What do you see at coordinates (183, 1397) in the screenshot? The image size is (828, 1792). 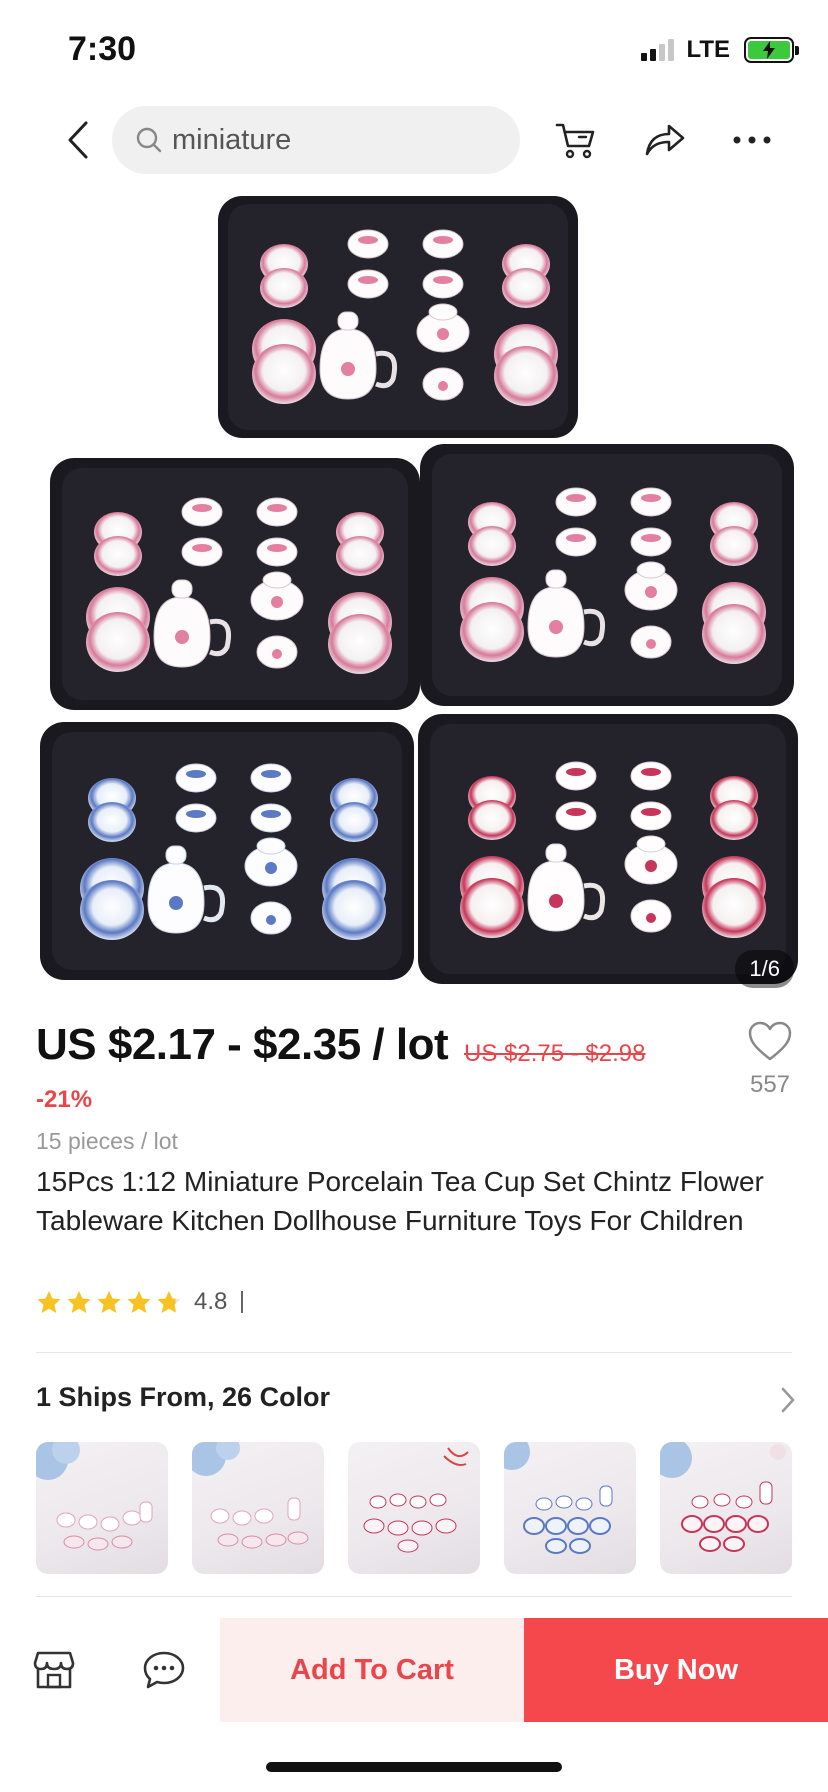 I see `variants-title: 1 Ships From, 26 Color` at bounding box center [183, 1397].